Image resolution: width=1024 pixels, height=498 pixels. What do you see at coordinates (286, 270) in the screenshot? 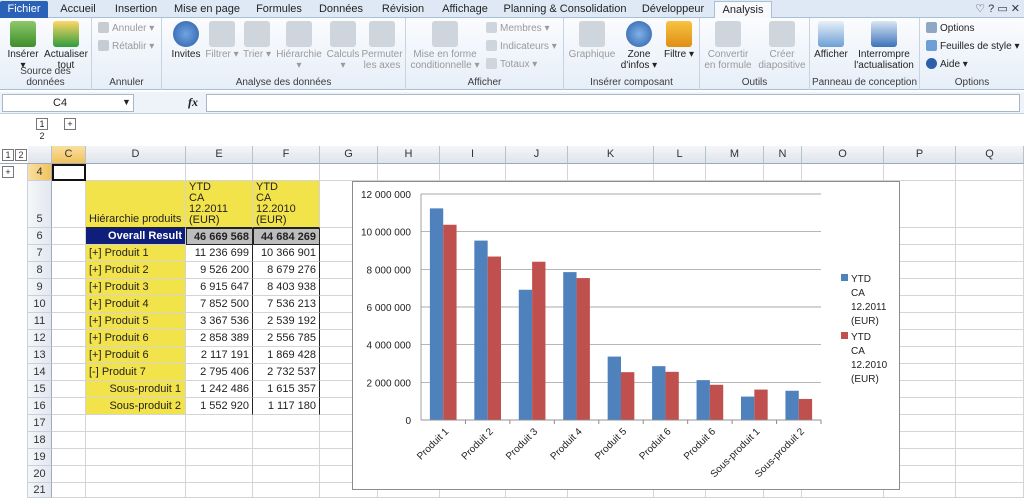
I see `value-ytd-2010: 8 679 276` at bounding box center [286, 270].